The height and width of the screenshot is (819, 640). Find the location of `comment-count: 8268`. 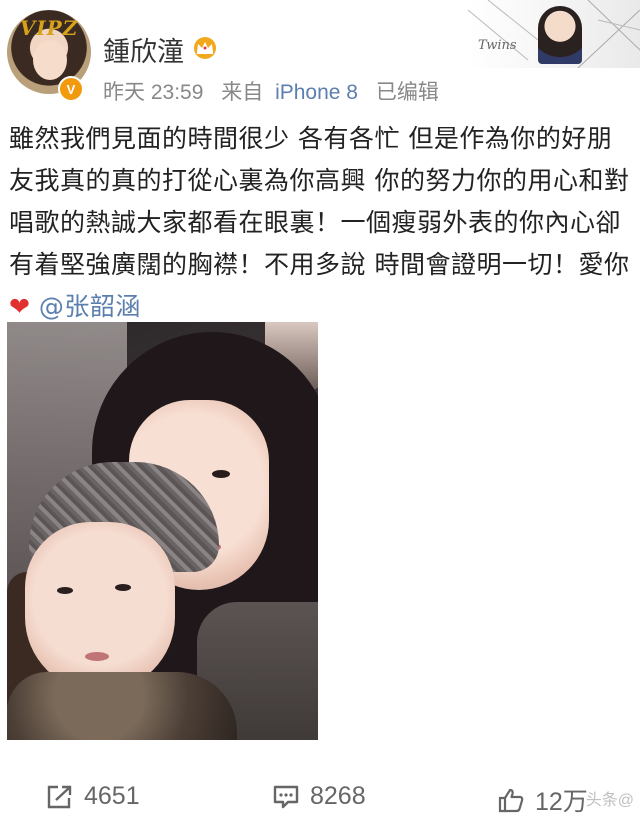

comment-count: 8268 is located at coordinates (338, 796).